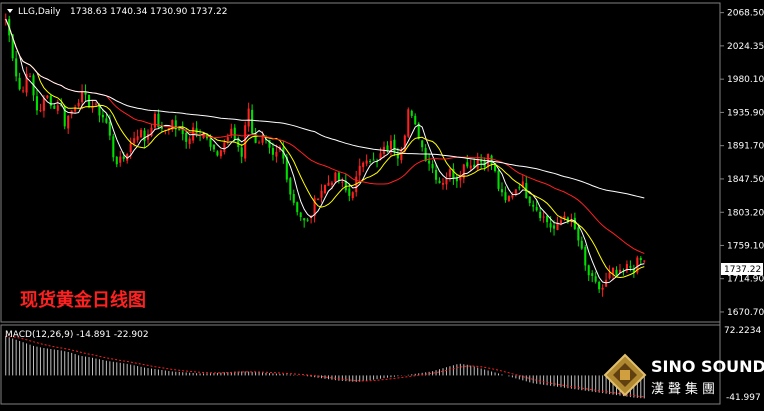  Describe the element at coordinates (745, 47) in the screenshot. I see `price-tick-label: 2024.35` at that location.